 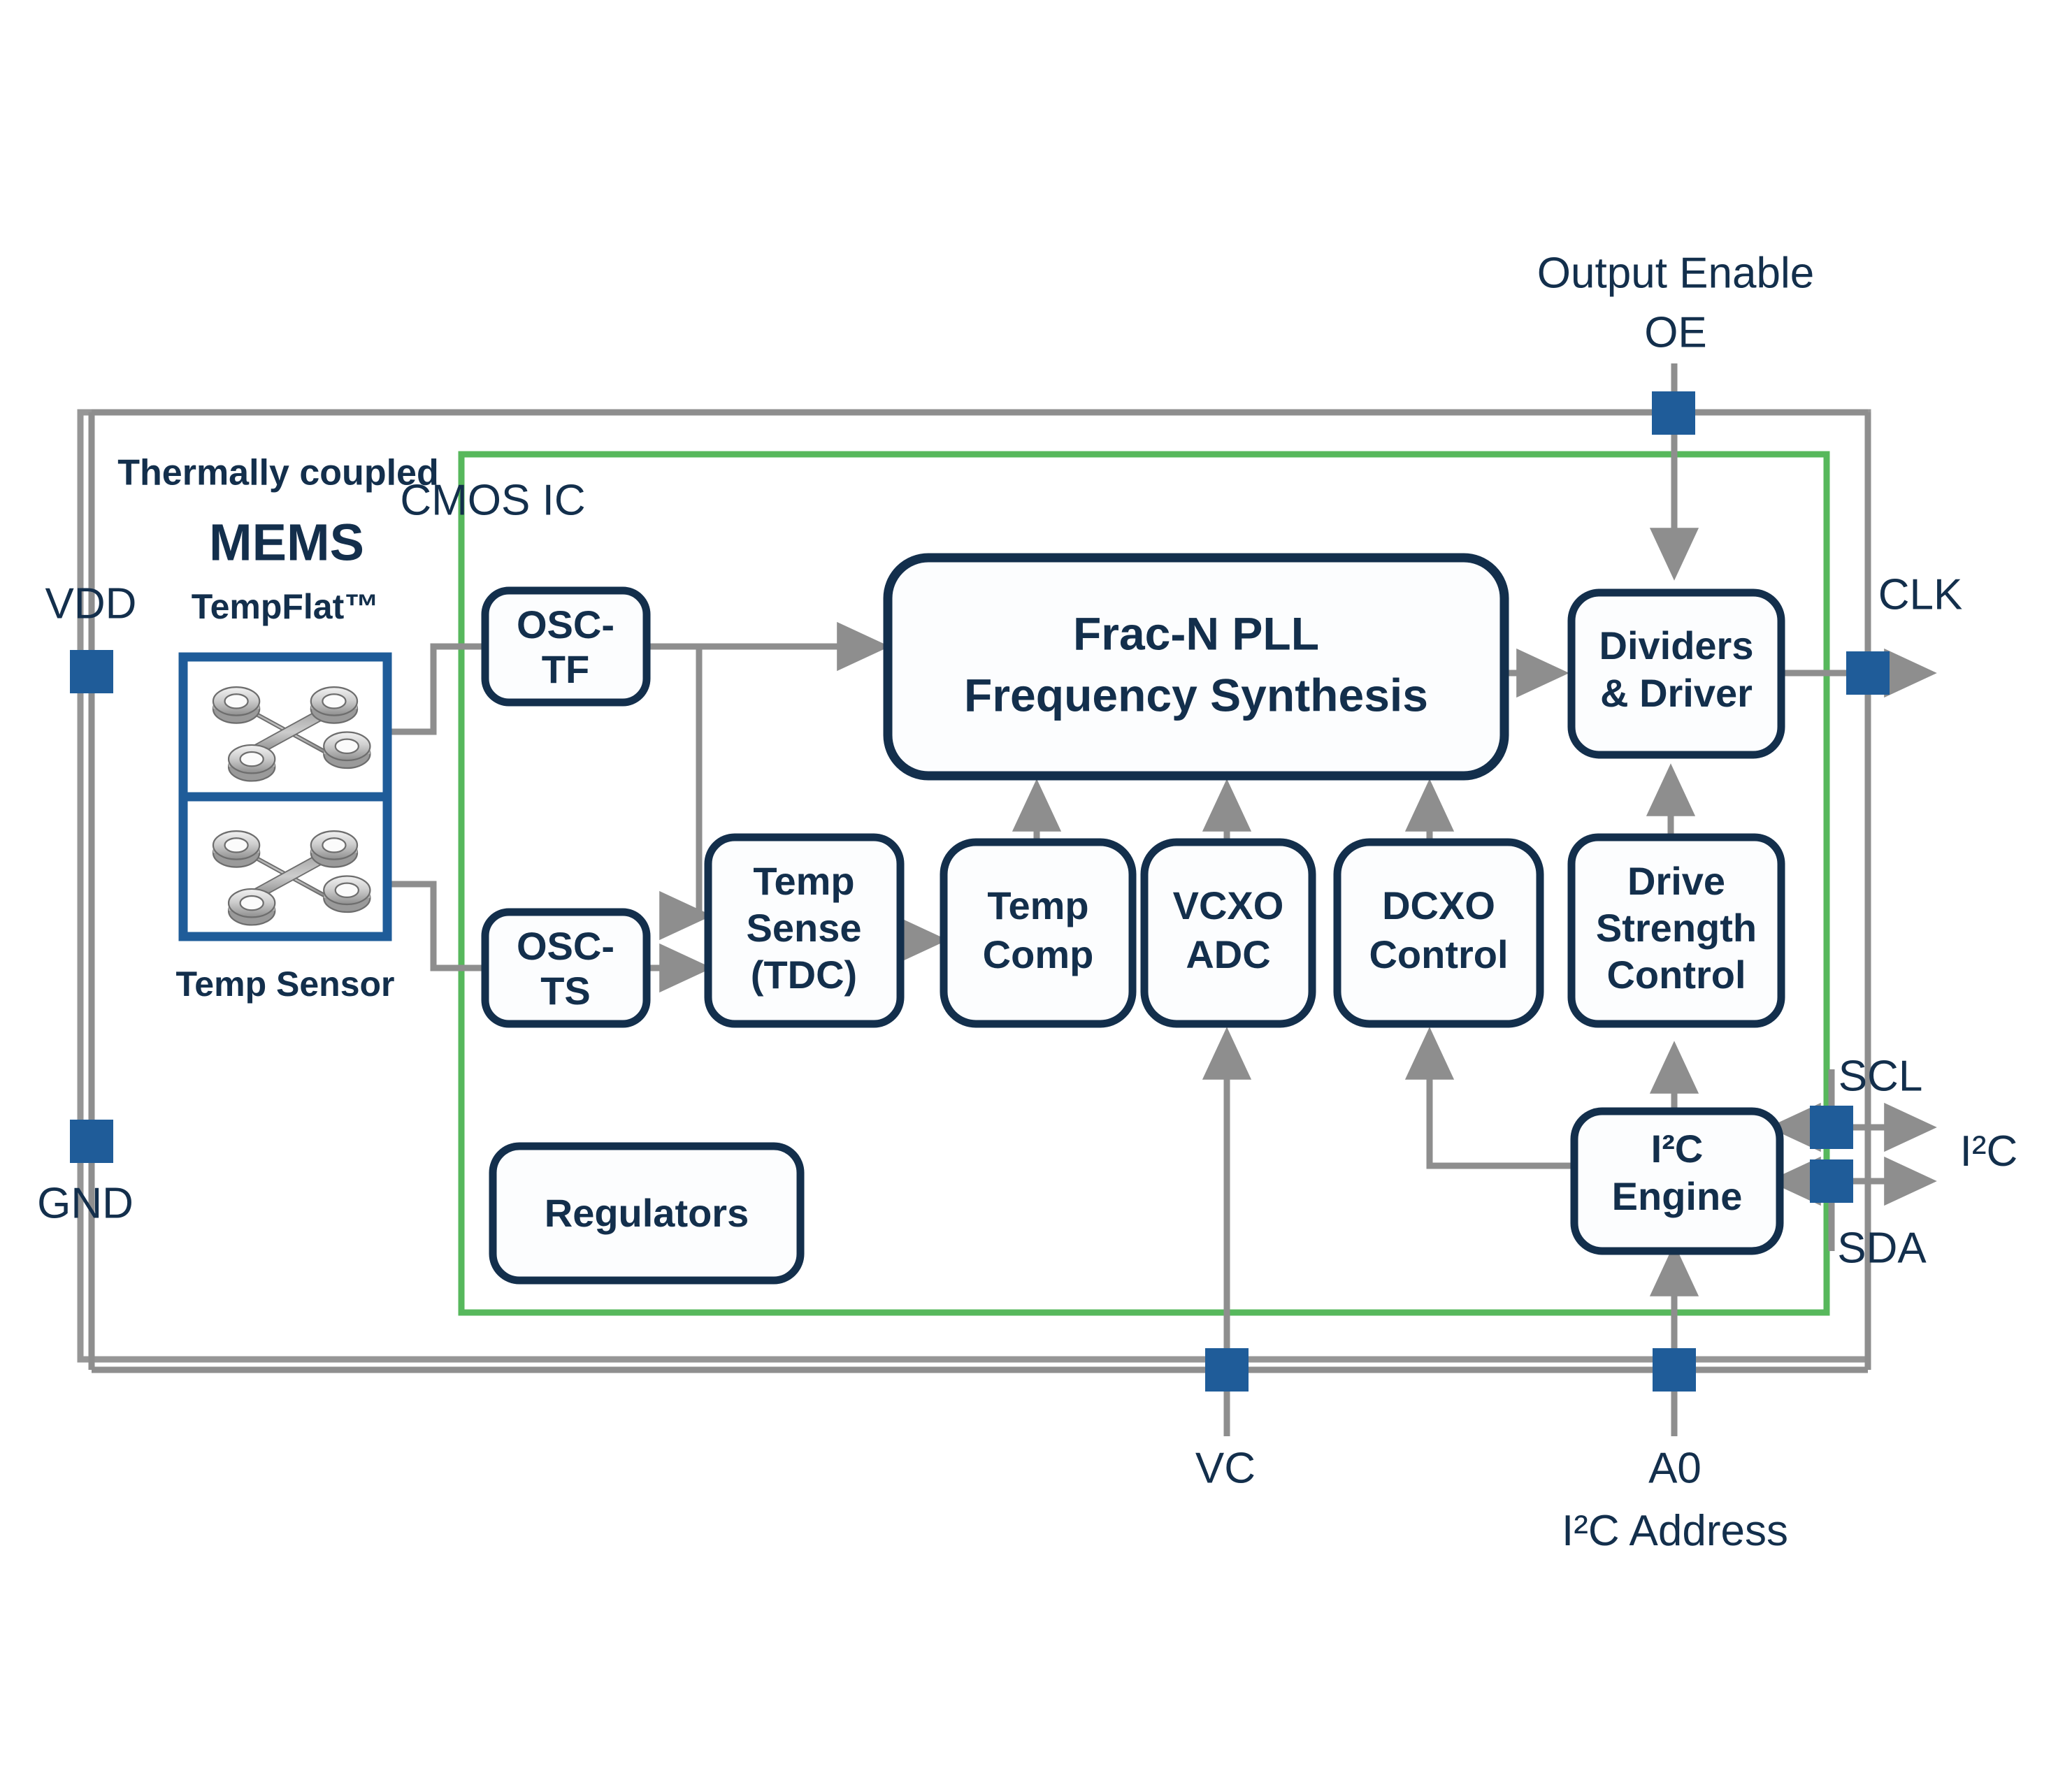 What do you see at coordinates (1439, 954) in the screenshot?
I see `block-dcxo-control-line-1: Control` at bounding box center [1439, 954].